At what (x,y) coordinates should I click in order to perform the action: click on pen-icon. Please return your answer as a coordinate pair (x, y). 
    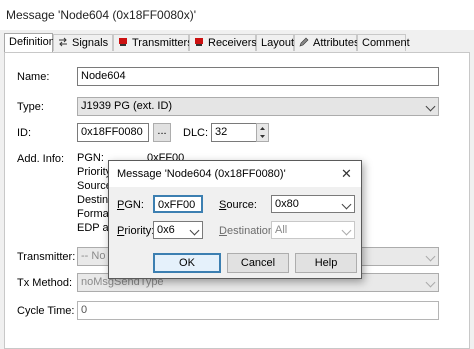
    Looking at the image, I should click on (304, 41).